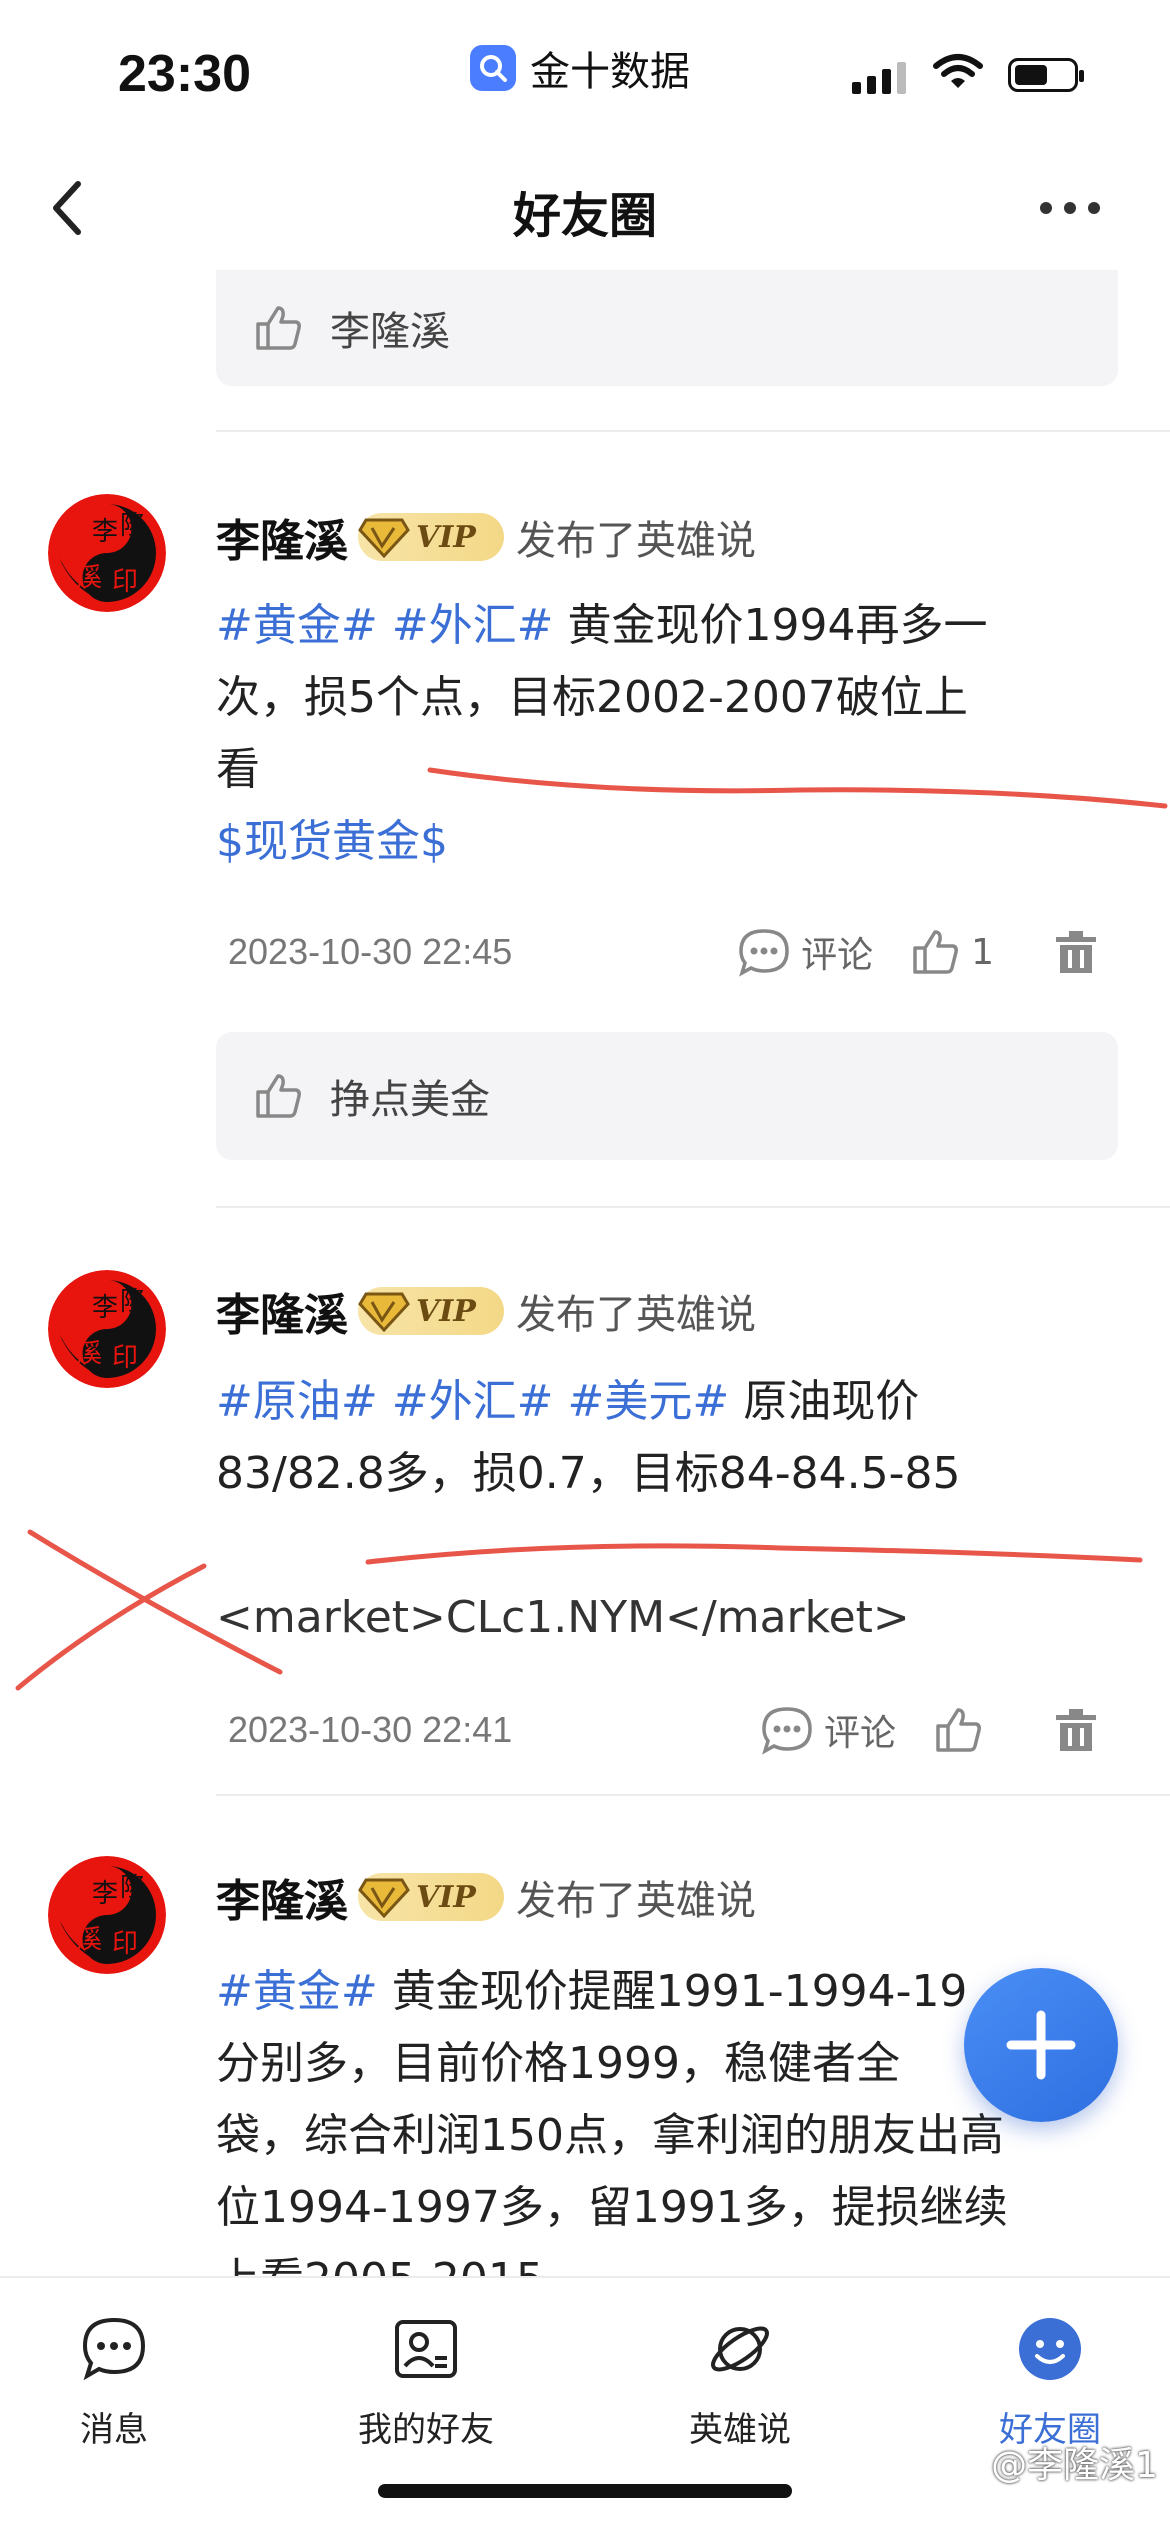 The height and width of the screenshot is (2534, 1170). I want to click on like-count: 1, so click(982, 952).